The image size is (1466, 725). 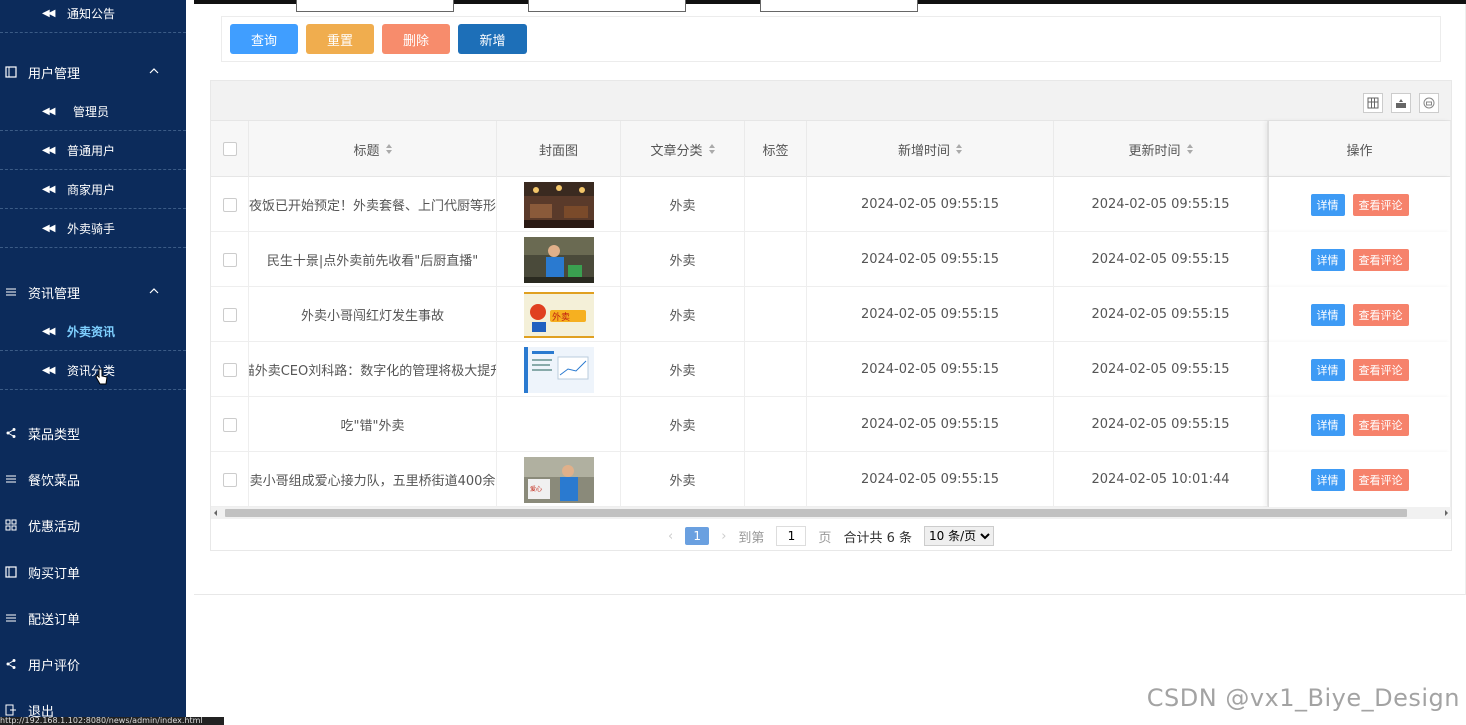 I want to click on header-created: 新增时间, so click(x=930, y=149).